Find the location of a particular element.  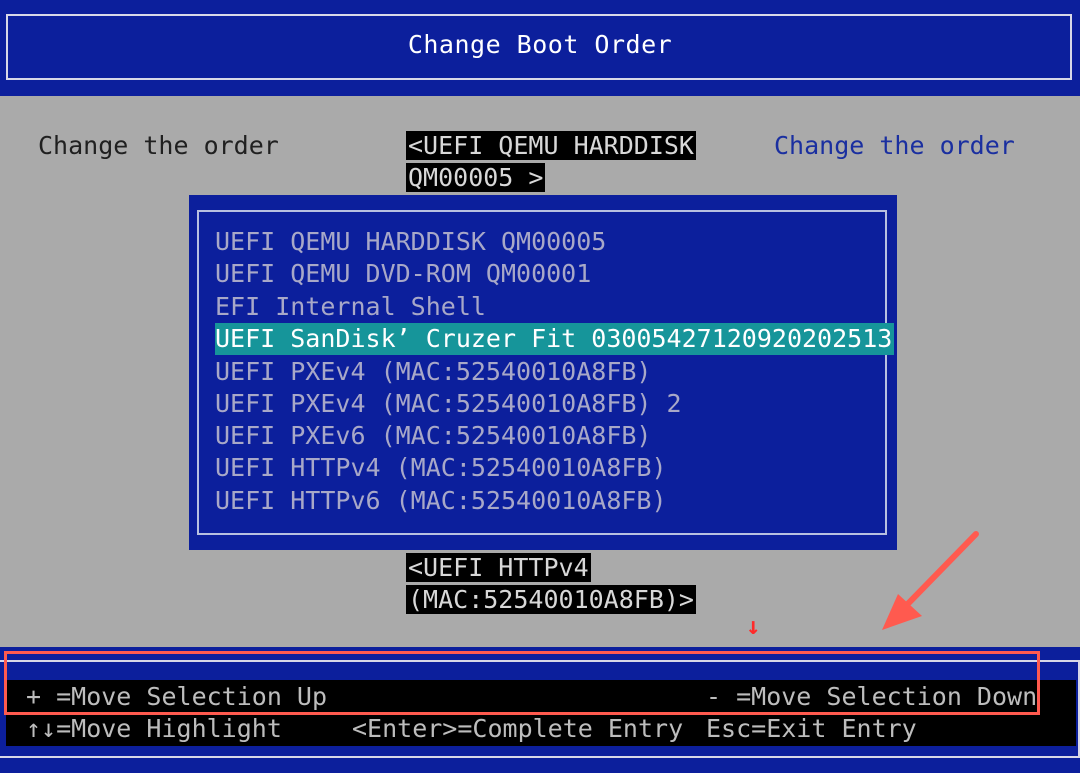

boot-option-httpv6: UEFI HTTPv6 (MAC:52540010A8FB) is located at coordinates (441, 501).